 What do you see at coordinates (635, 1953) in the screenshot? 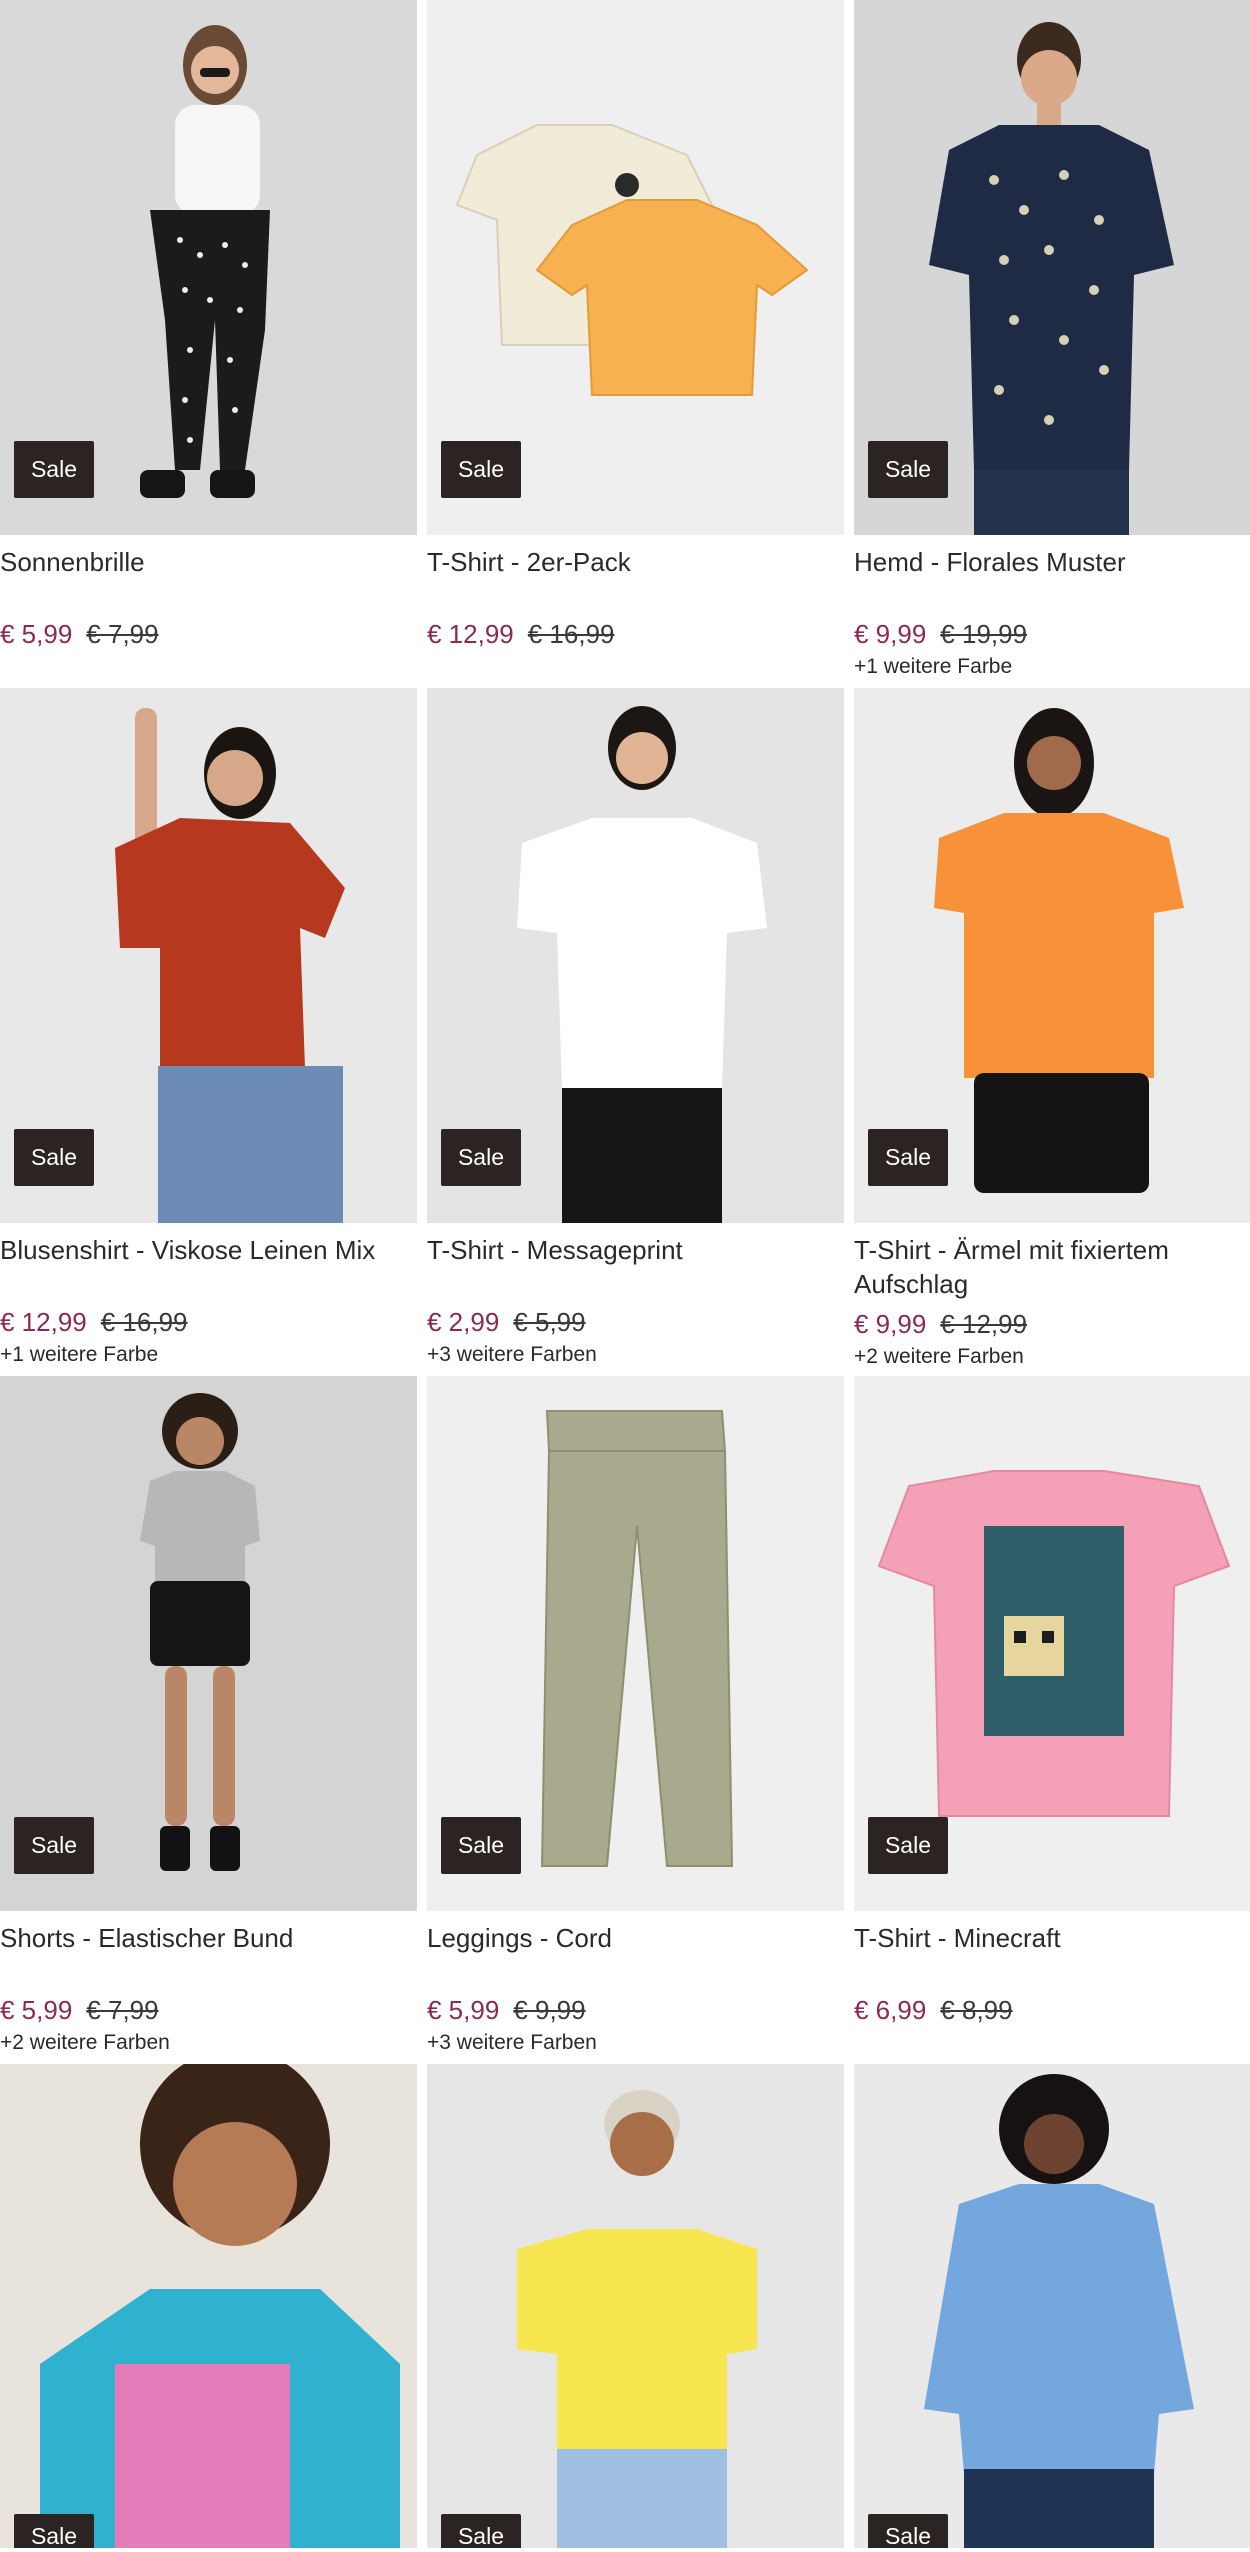
I see `product-title: Leggings - Cord` at bounding box center [635, 1953].